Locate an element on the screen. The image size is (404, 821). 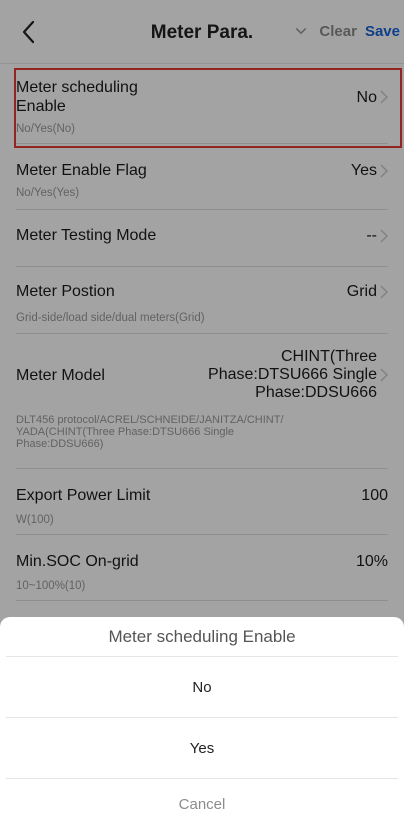
option-no: No is located at coordinates (202, 687).